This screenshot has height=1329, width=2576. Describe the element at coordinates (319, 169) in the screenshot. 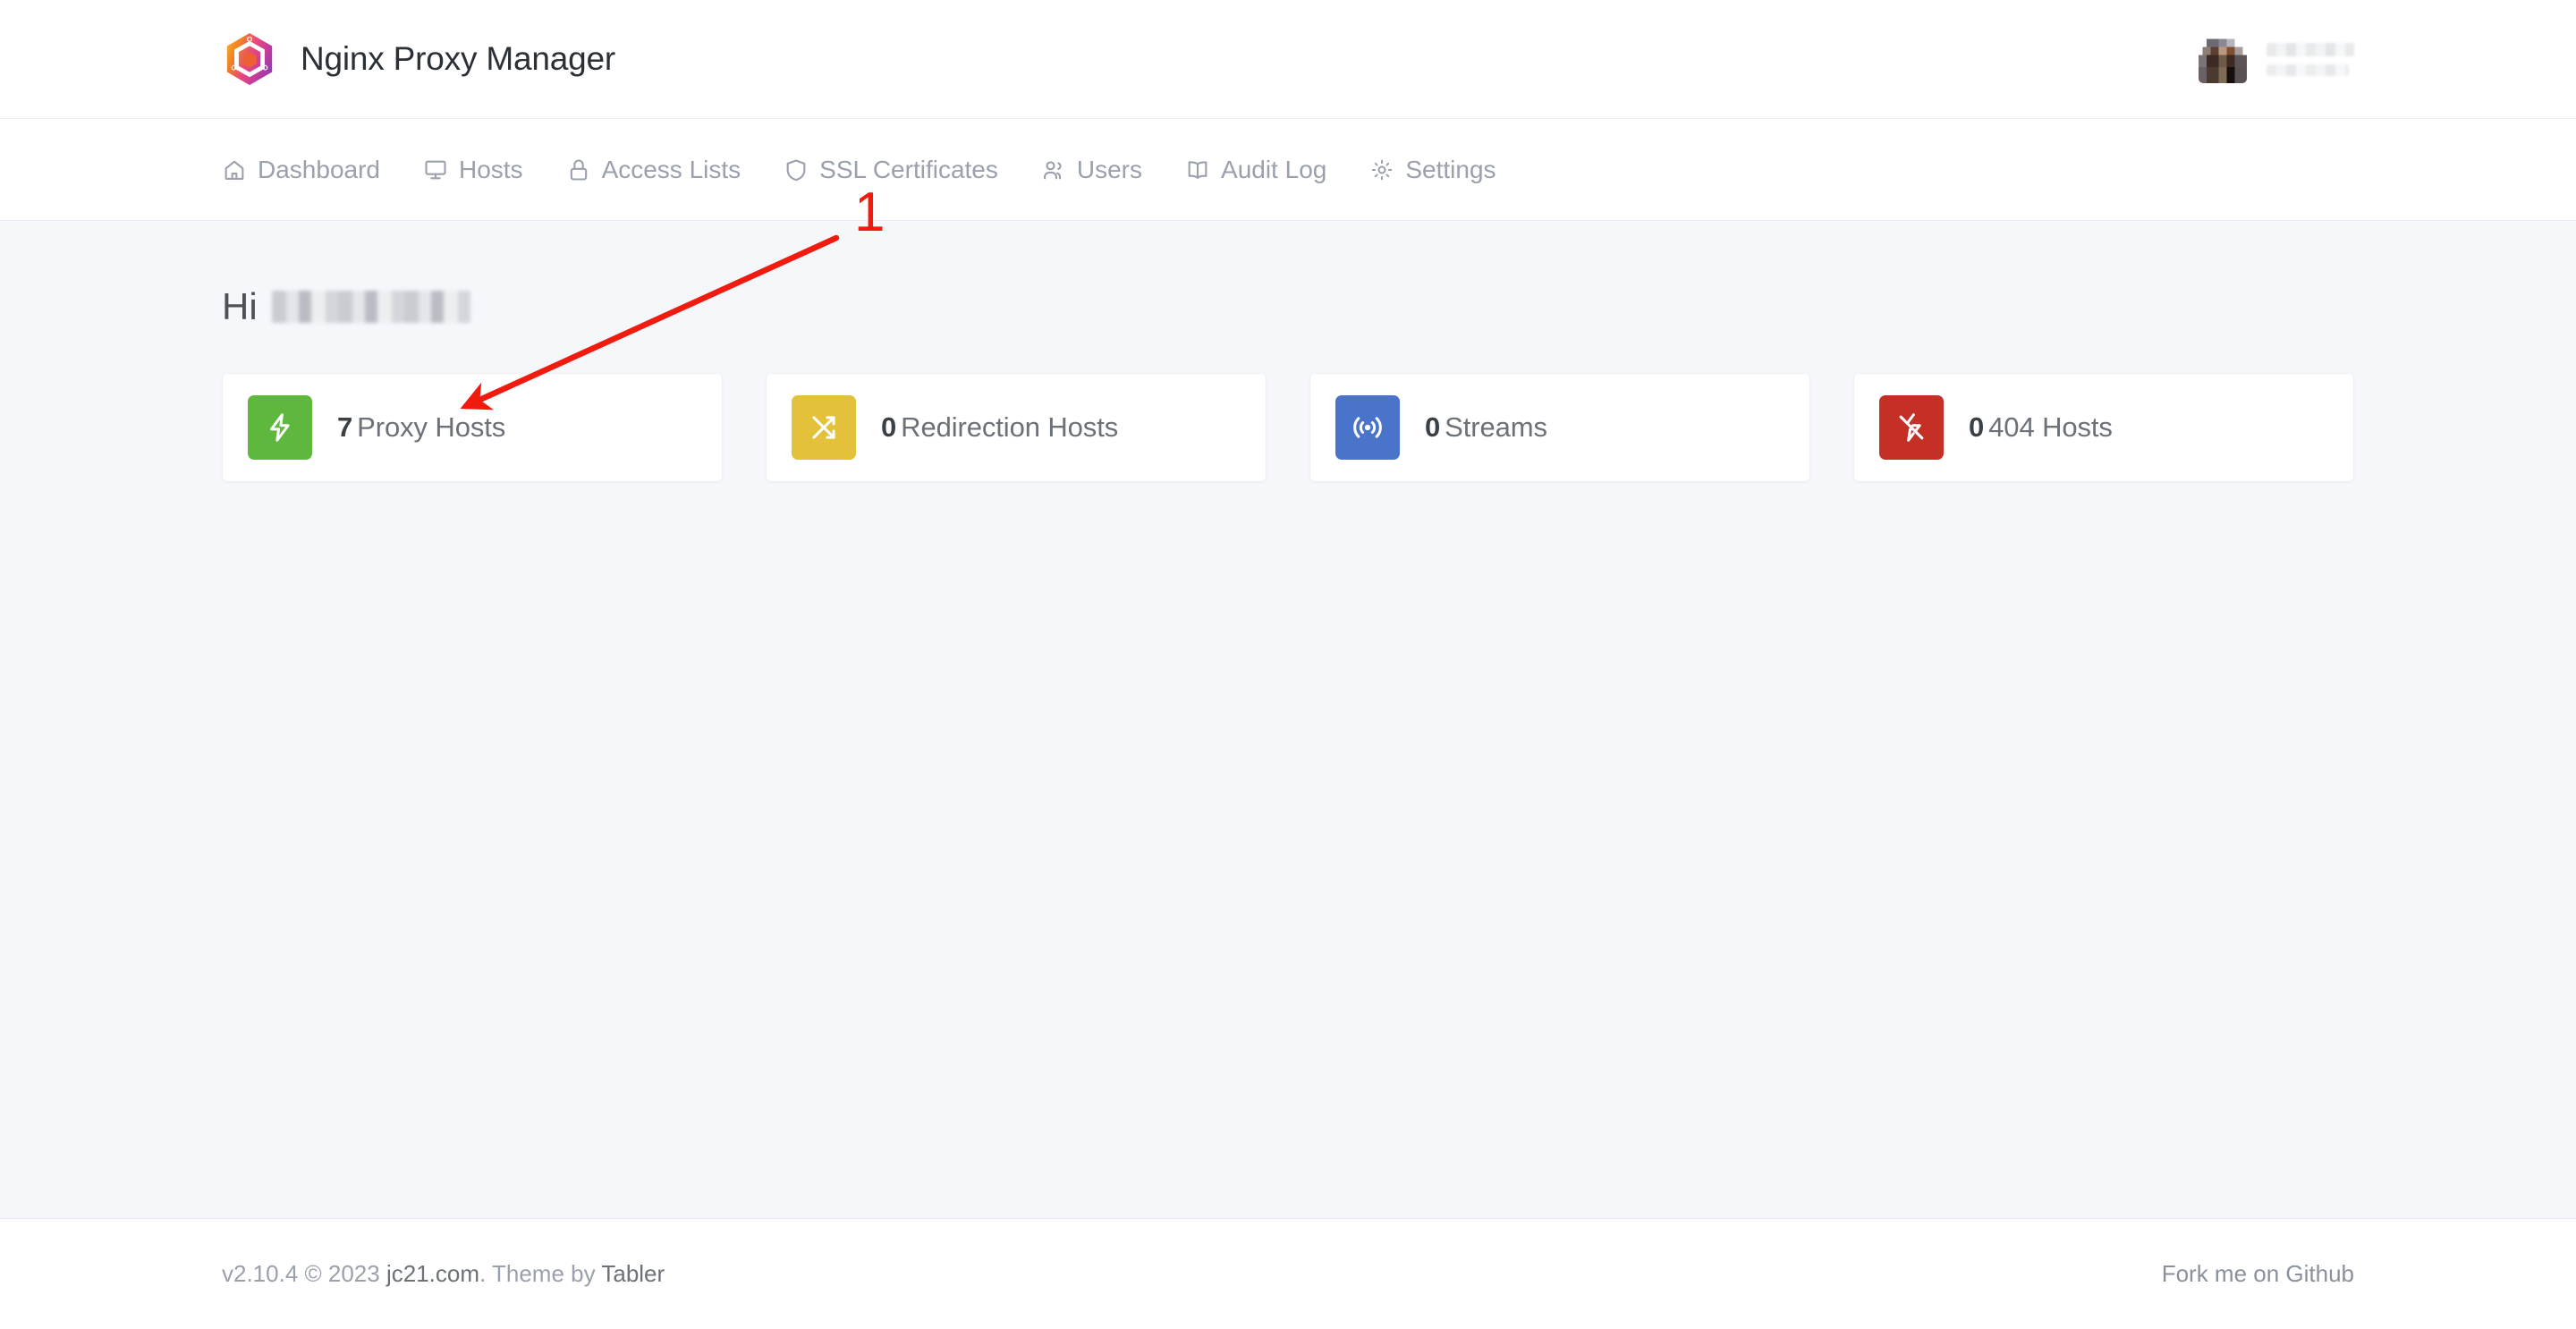

I see `nav-item-dashboard-label: Dashboard` at that location.